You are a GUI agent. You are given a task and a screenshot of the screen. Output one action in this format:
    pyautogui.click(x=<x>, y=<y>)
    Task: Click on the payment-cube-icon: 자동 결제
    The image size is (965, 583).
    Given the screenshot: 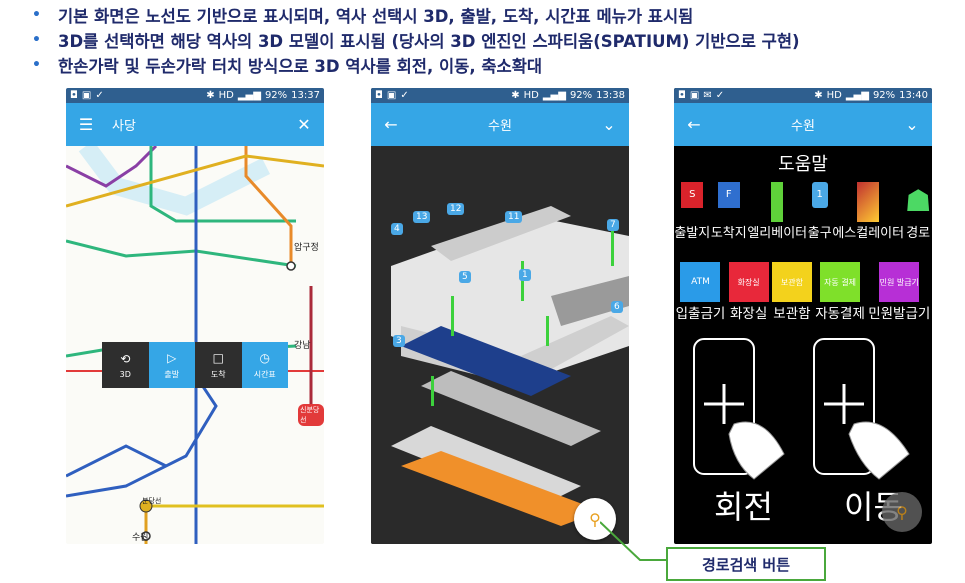 What is the action you would take?
    pyautogui.click(x=840, y=282)
    